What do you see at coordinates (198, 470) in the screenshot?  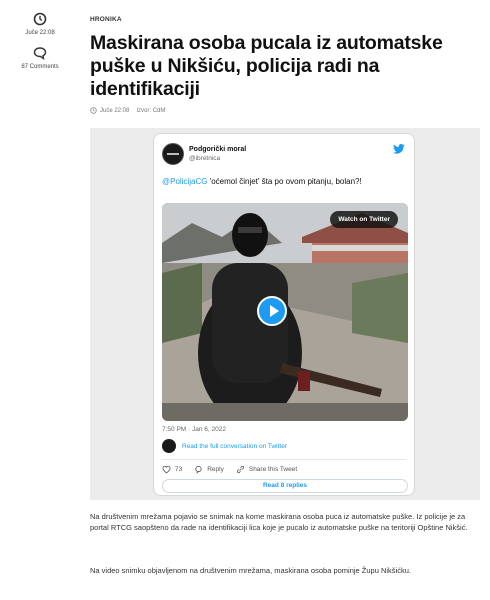 I see `reply-icon` at bounding box center [198, 470].